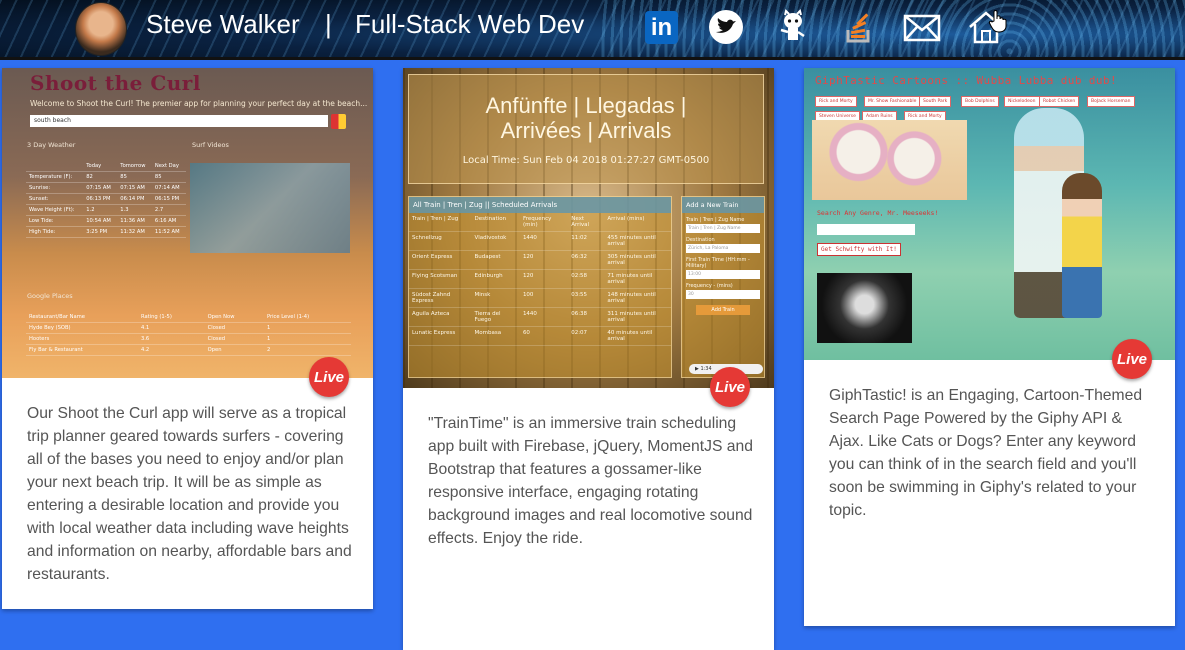 Image resolution: width=1185 pixels, height=650 pixels. Describe the element at coordinates (662, 27) in the screenshot. I see `linkedin-icon: in` at that location.